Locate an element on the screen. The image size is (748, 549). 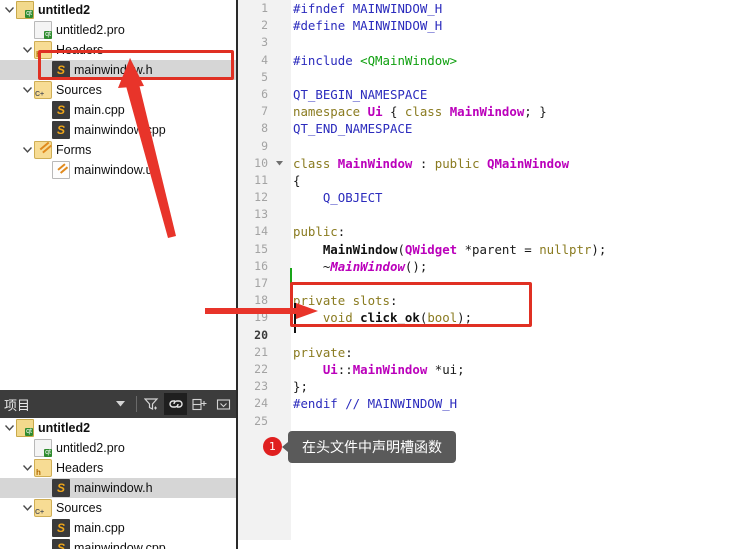
code-line: 25 is located at coordinates (493, 421).